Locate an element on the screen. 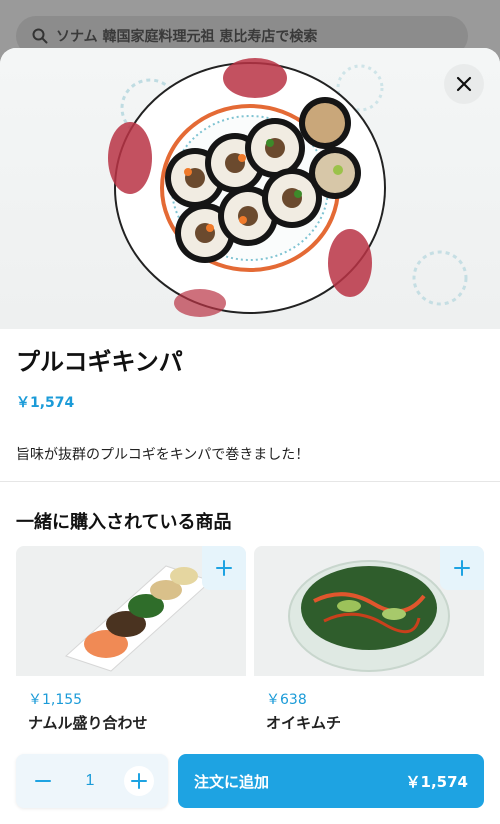  product-description: 旨味が抜群のプルコギをキンパで巻きました！ is located at coordinates (163, 455).